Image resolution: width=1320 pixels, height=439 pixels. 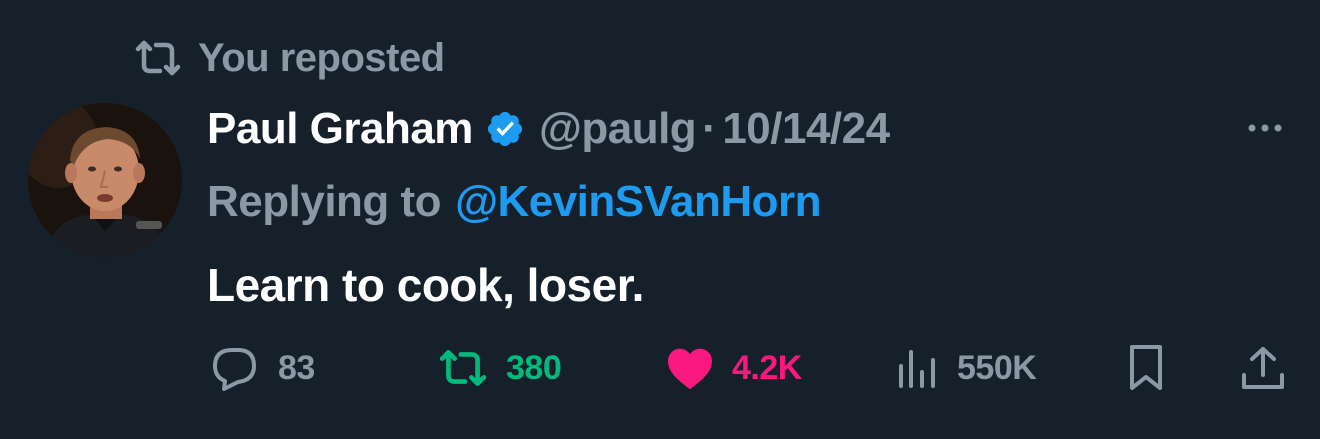 What do you see at coordinates (767, 367) in the screenshot?
I see `like-count: 4.2K` at bounding box center [767, 367].